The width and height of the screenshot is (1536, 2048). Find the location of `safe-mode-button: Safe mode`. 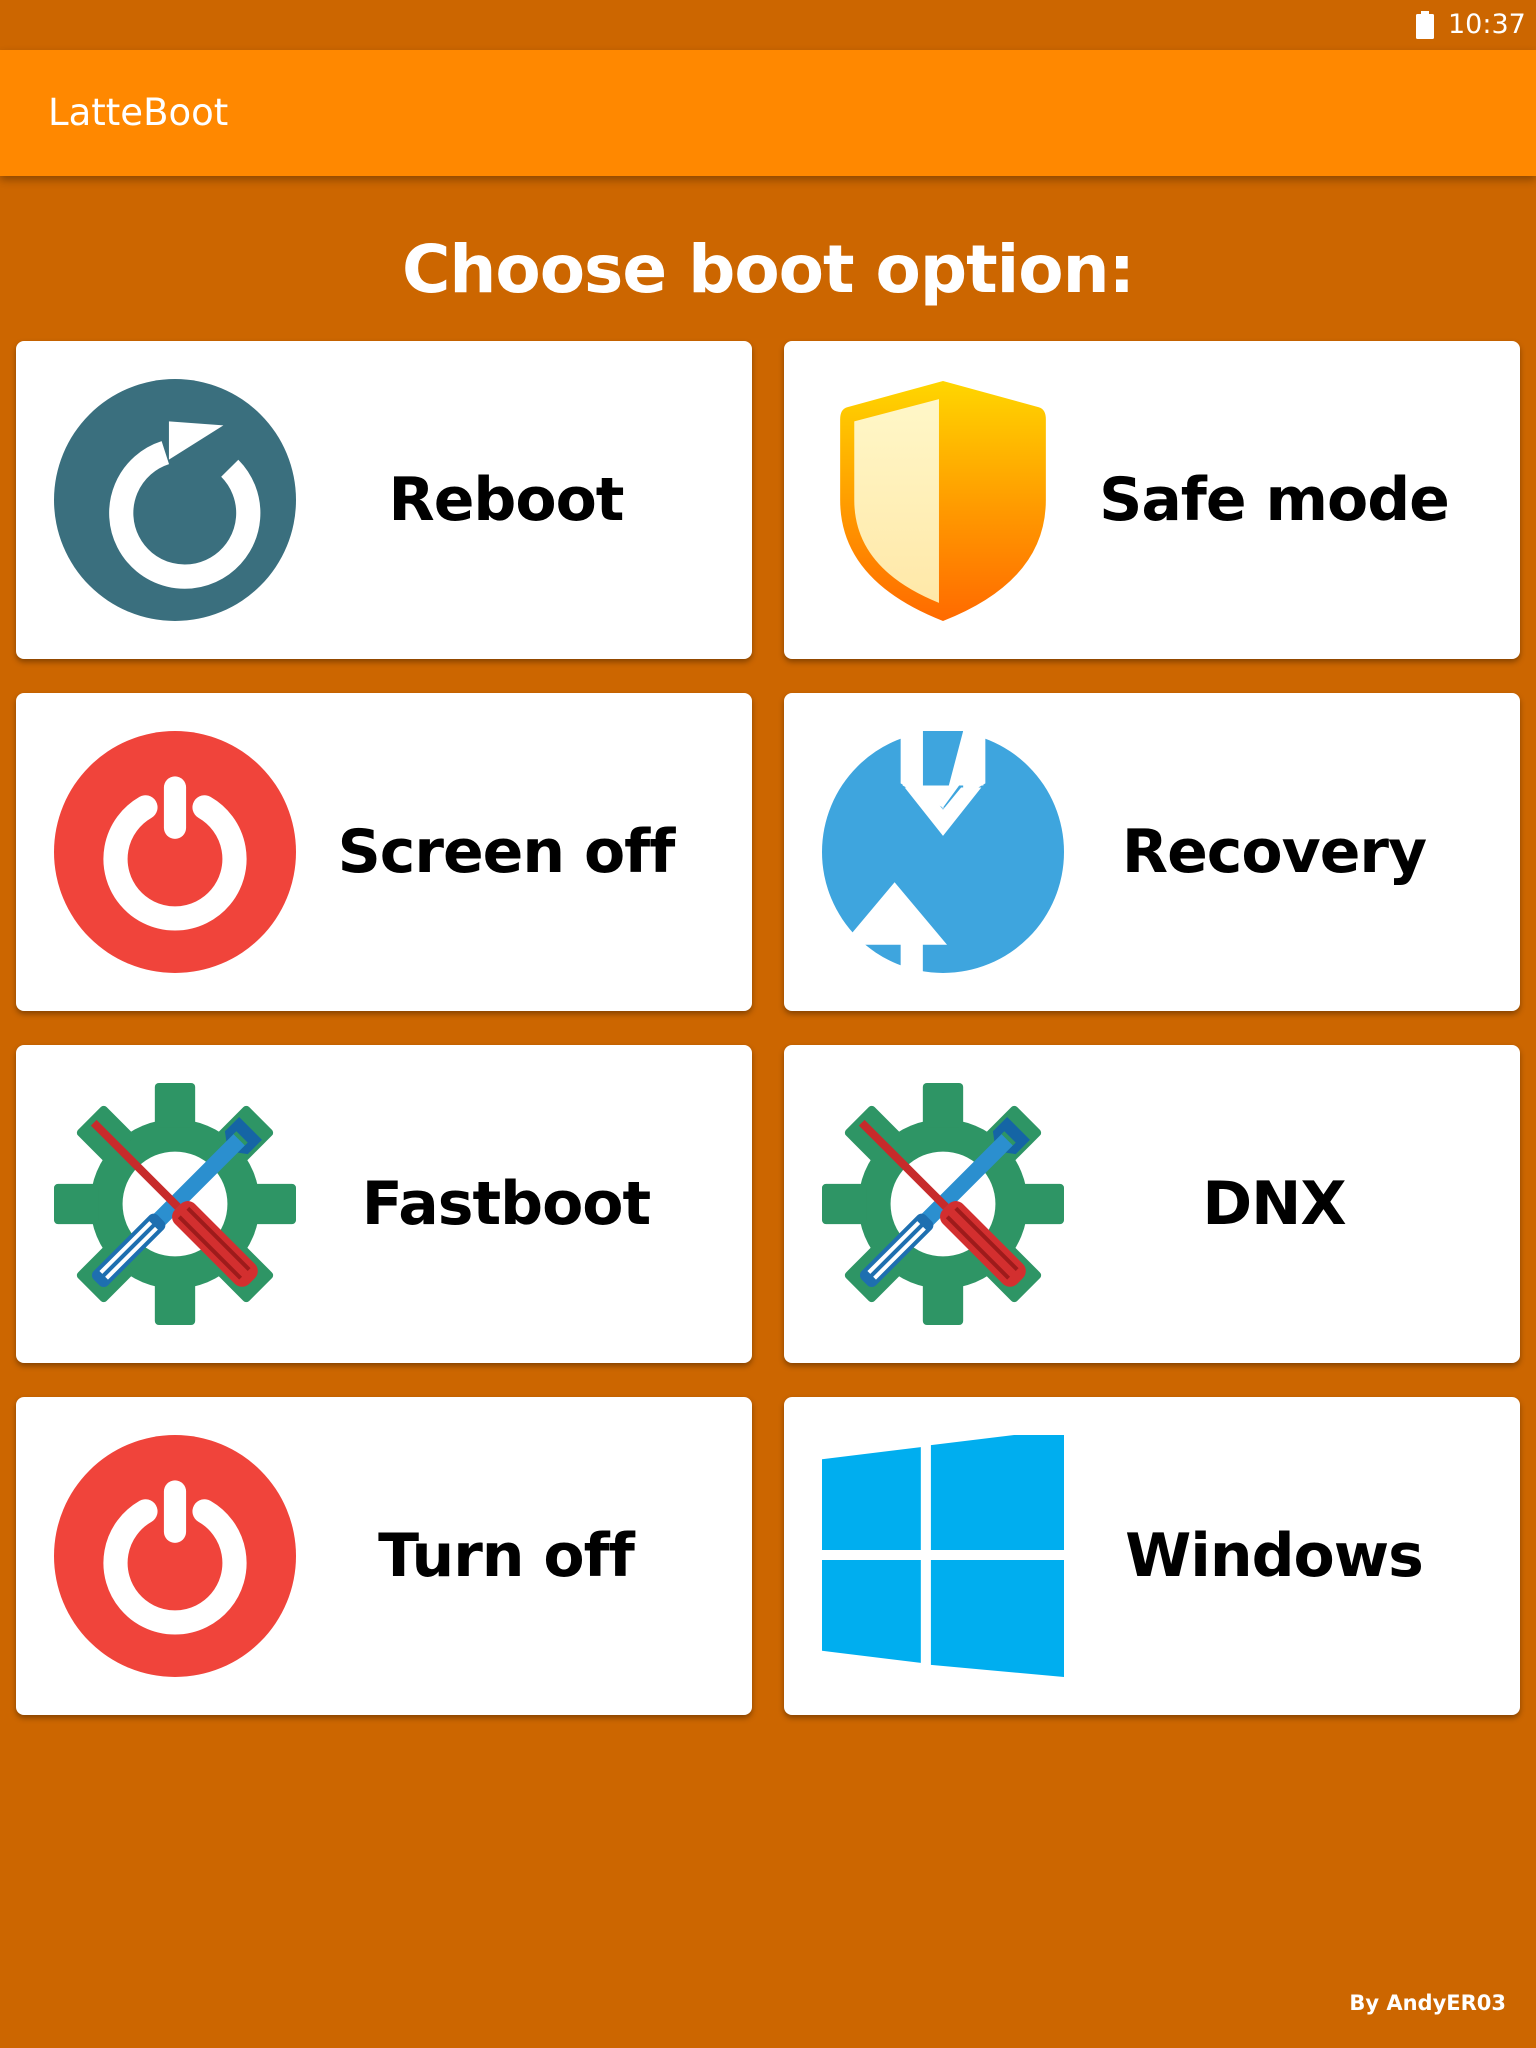

safe-mode-button: Safe mode is located at coordinates (1152, 500).